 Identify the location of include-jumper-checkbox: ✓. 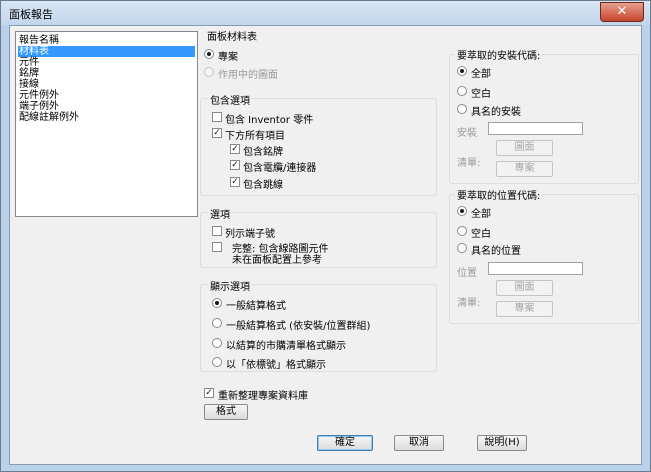
(235, 182).